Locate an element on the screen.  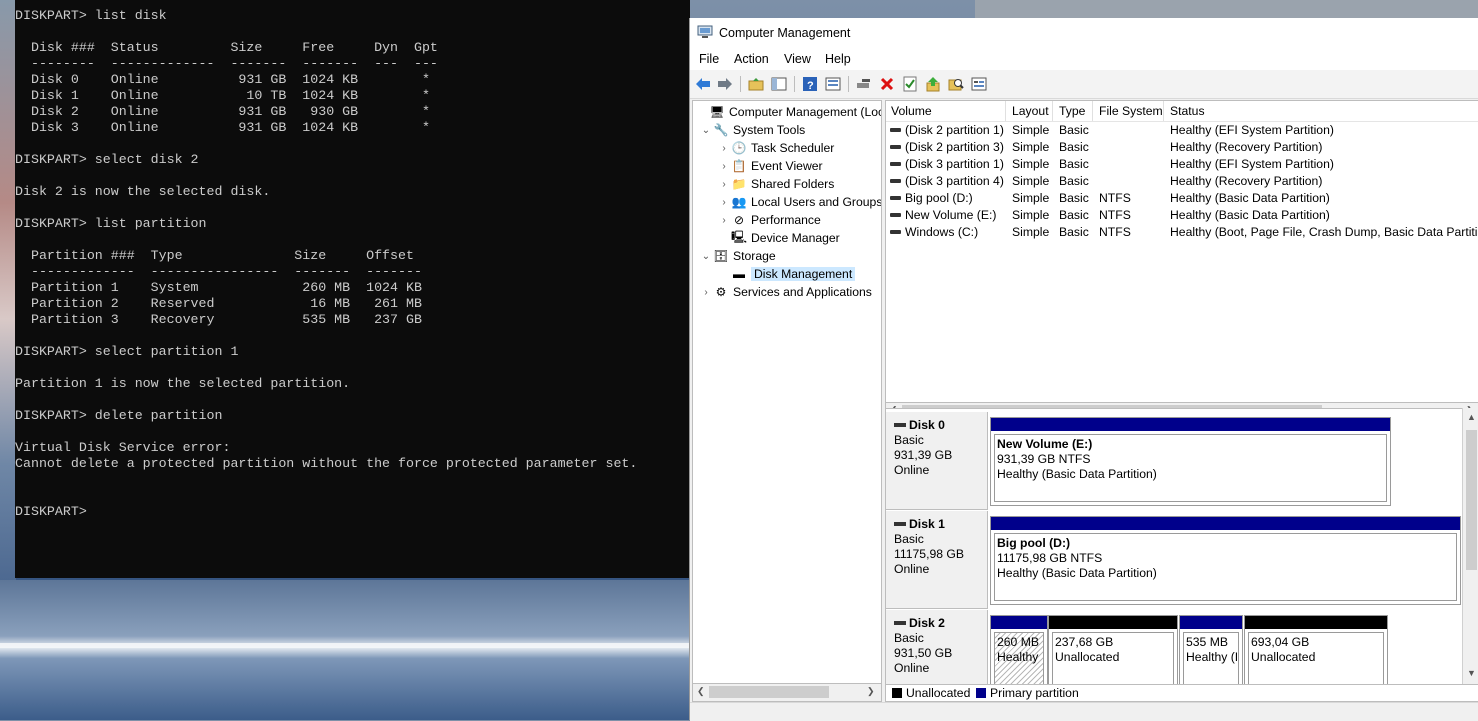
show-hide-tree-icon is located at coordinates (779, 84).